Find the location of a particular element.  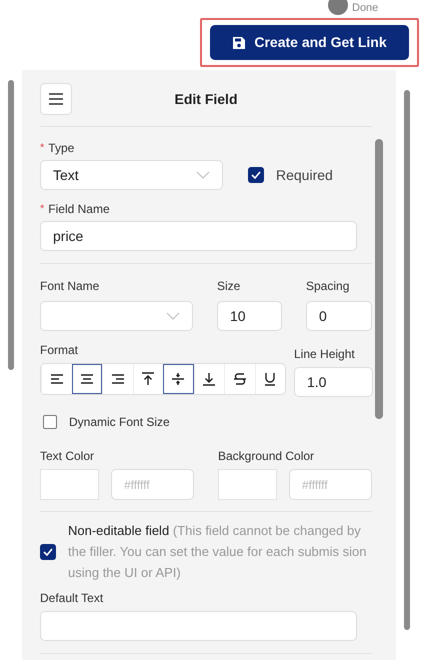

field-name-input: price is located at coordinates (198, 236).